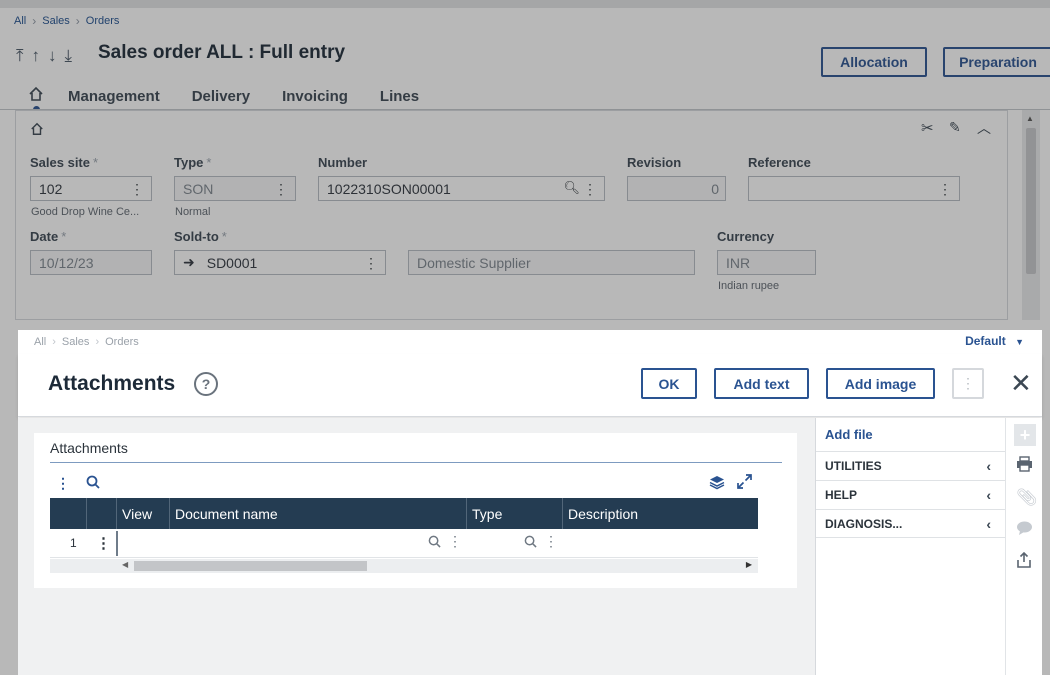 Image resolution: width=1050 pixels, height=675 pixels. I want to click on column-view: View, so click(142, 513).